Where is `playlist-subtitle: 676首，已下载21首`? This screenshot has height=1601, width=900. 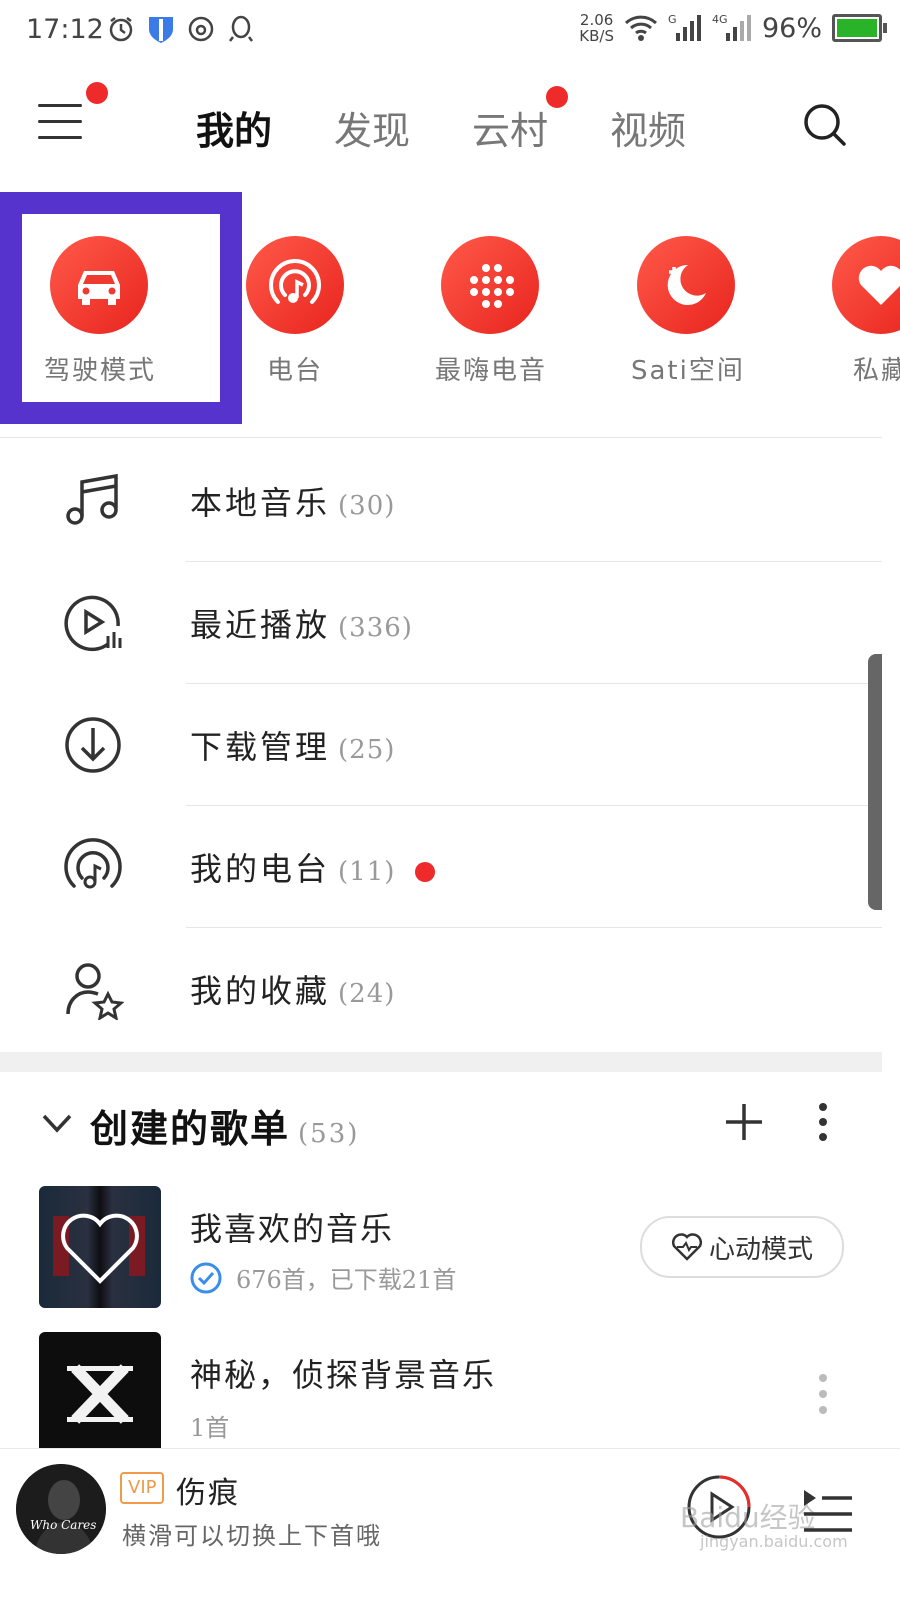
playlist-subtitle: 676首，已下载21首 is located at coordinates (346, 1280).